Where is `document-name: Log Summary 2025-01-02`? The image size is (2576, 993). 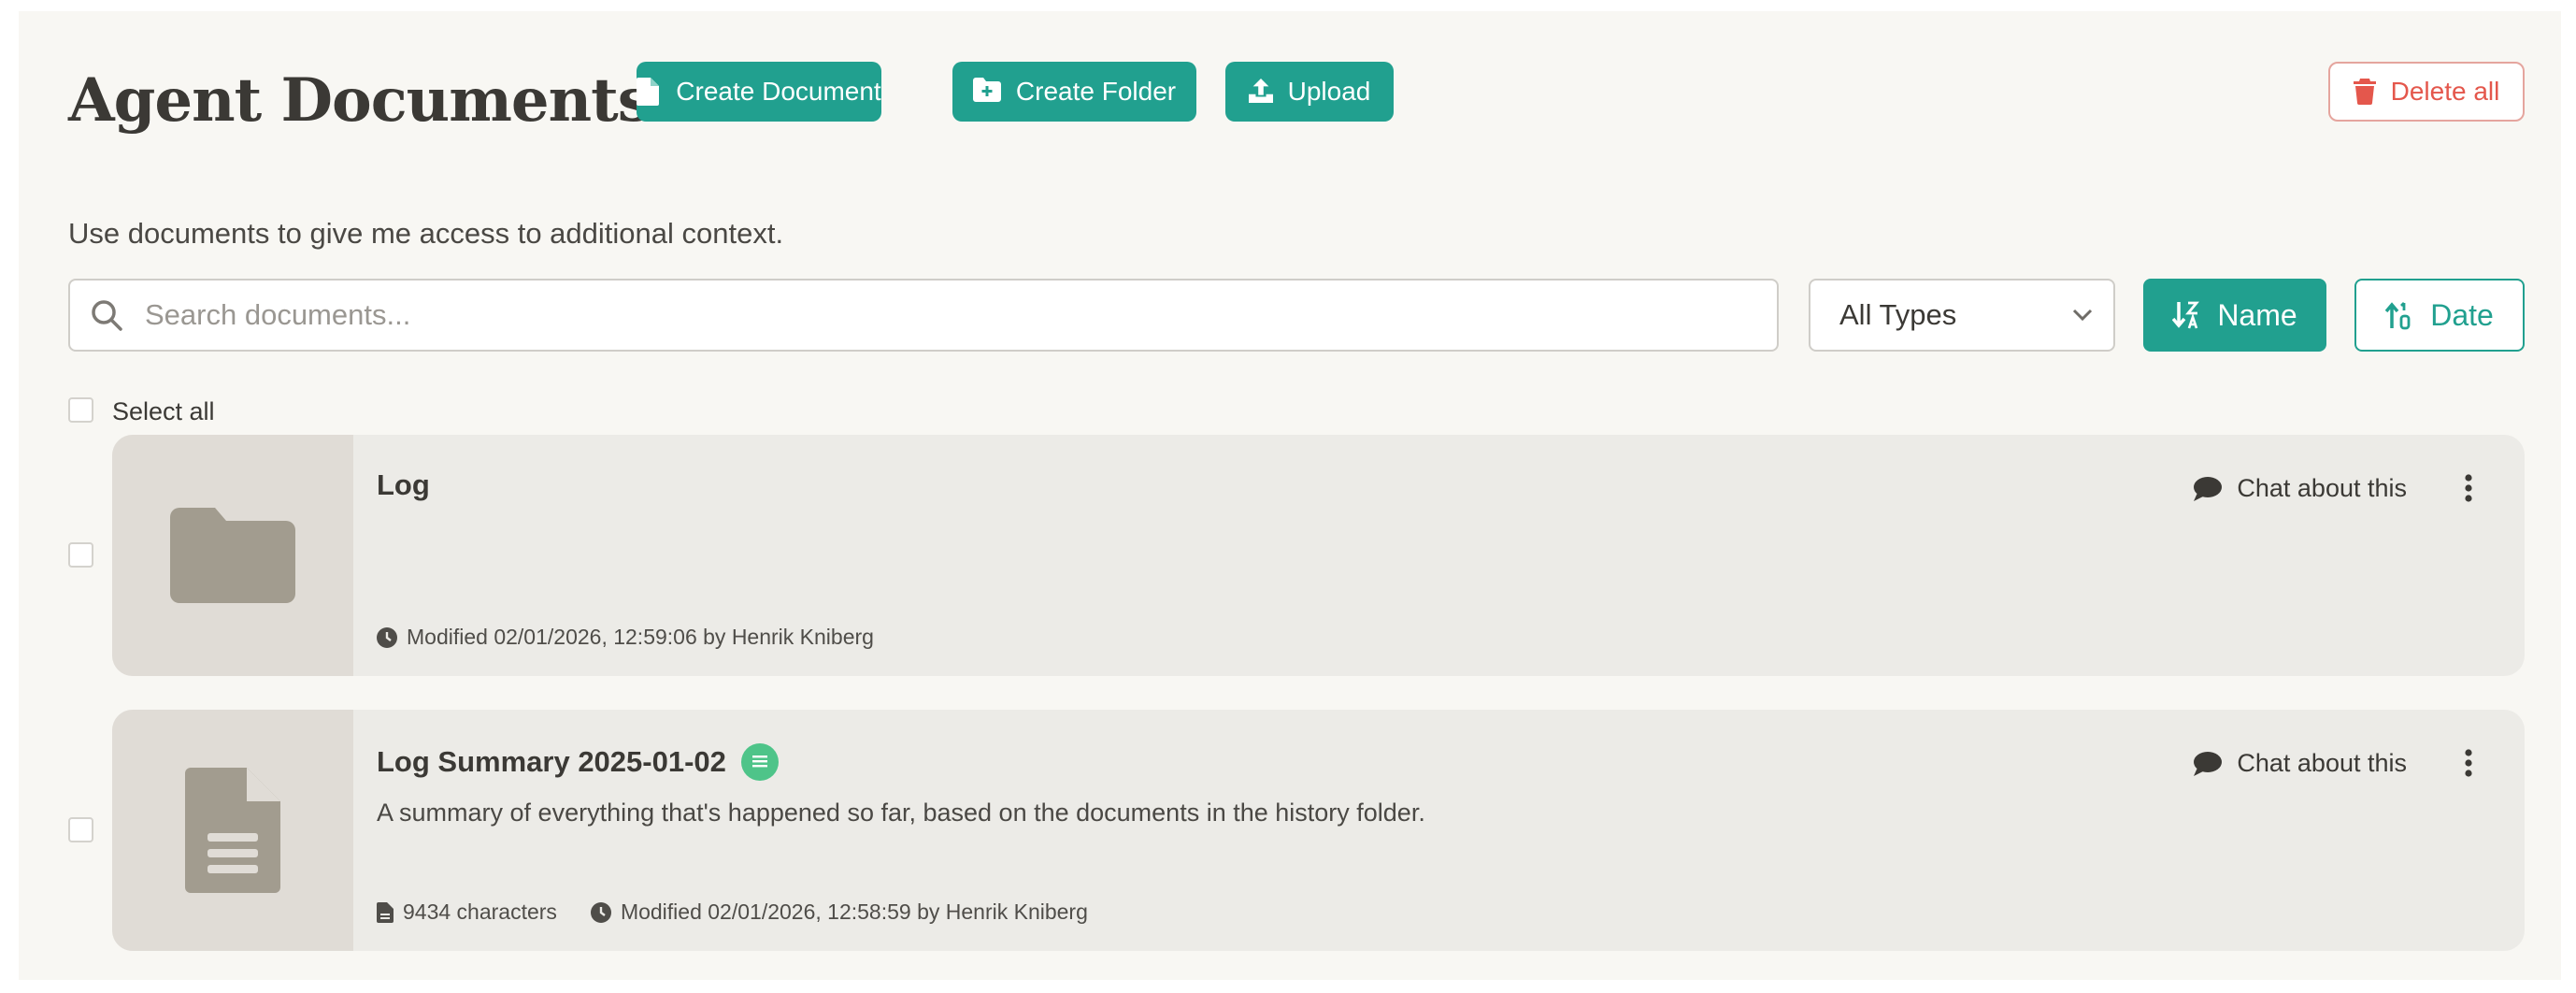 document-name: Log Summary 2025-01-02 is located at coordinates (578, 762).